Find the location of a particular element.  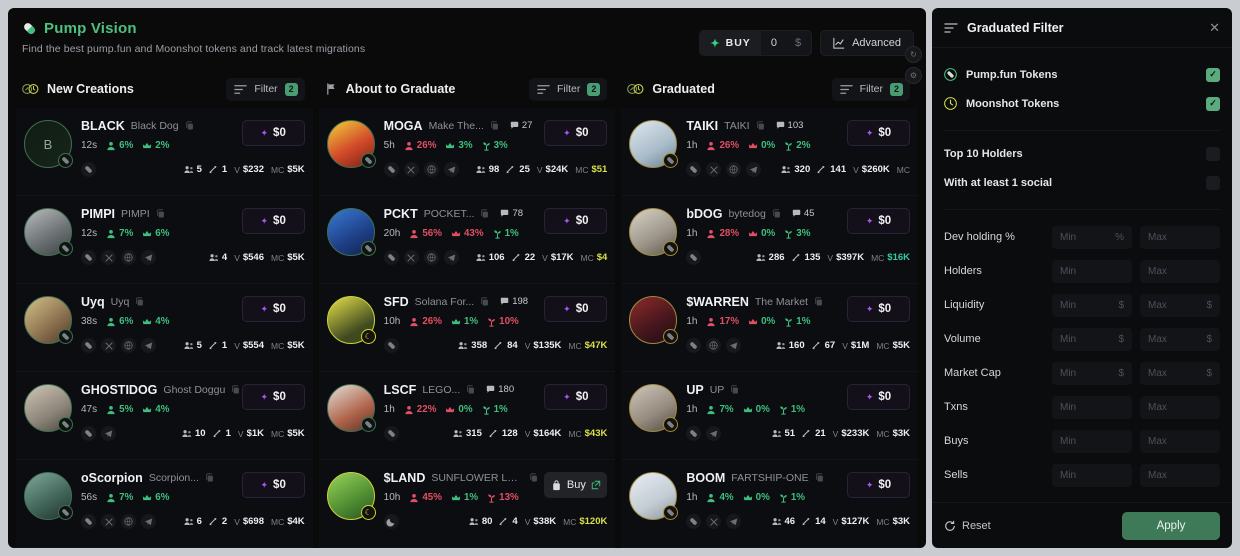

settings-icon-button: ⚙ is located at coordinates (913, 75).